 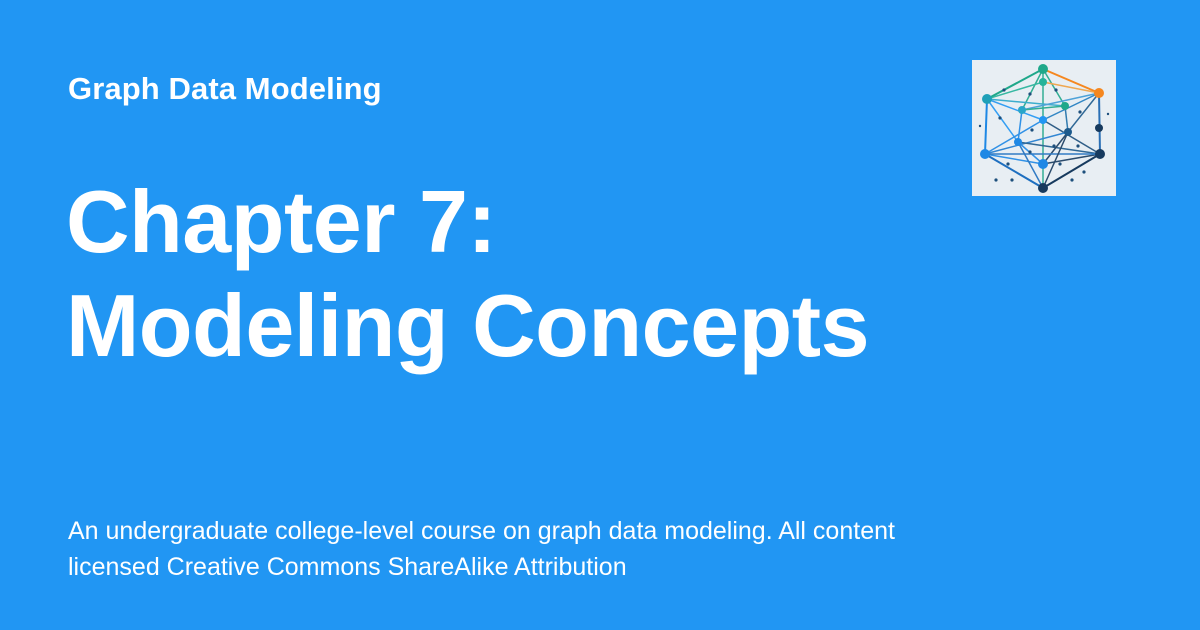 I want to click on site-name: Graph Data Modeling, so click(x=225, y=89).